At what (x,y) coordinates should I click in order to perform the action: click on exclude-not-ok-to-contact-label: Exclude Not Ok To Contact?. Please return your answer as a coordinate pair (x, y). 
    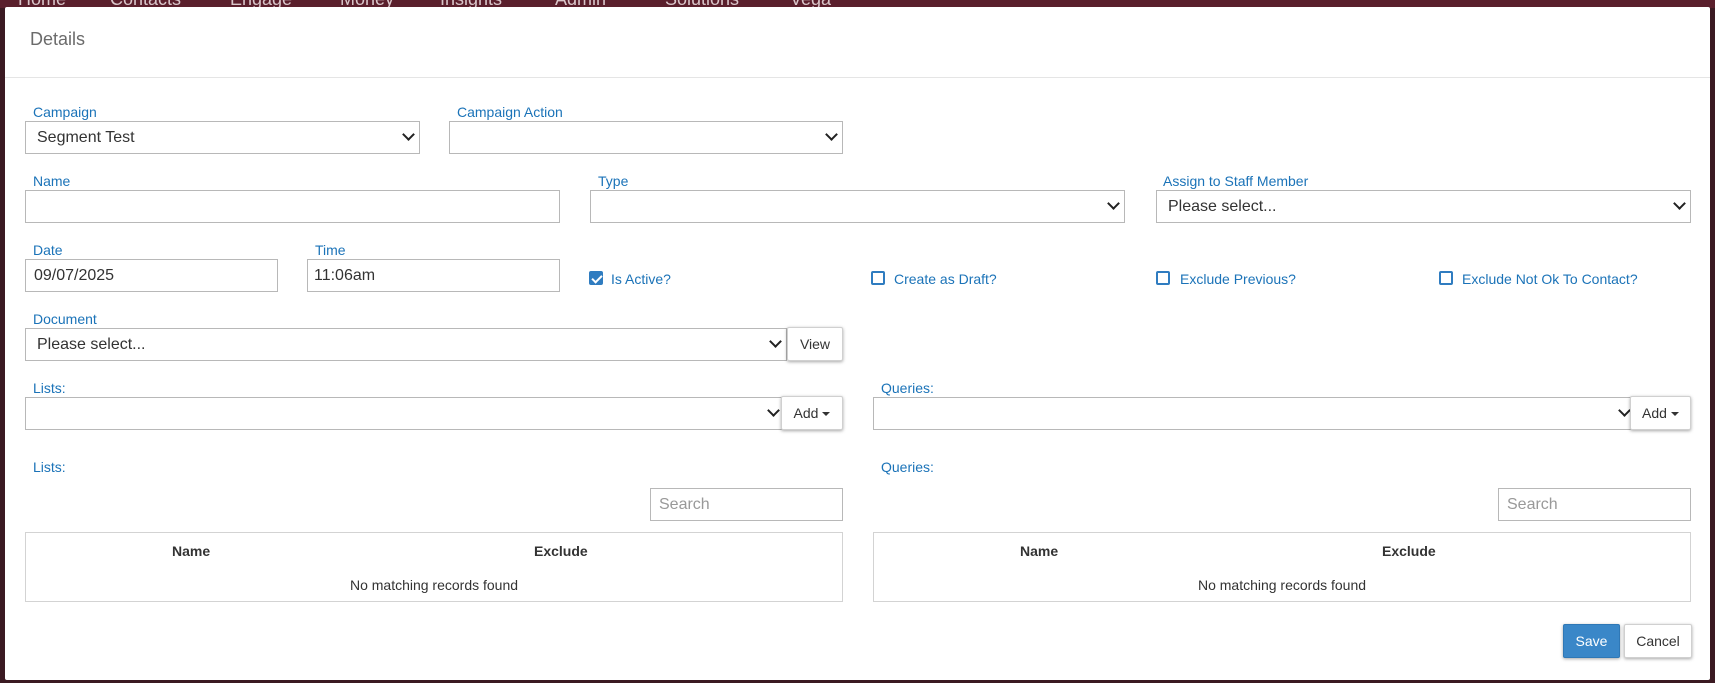
    Looking at the image, I should click on (1550, 279).